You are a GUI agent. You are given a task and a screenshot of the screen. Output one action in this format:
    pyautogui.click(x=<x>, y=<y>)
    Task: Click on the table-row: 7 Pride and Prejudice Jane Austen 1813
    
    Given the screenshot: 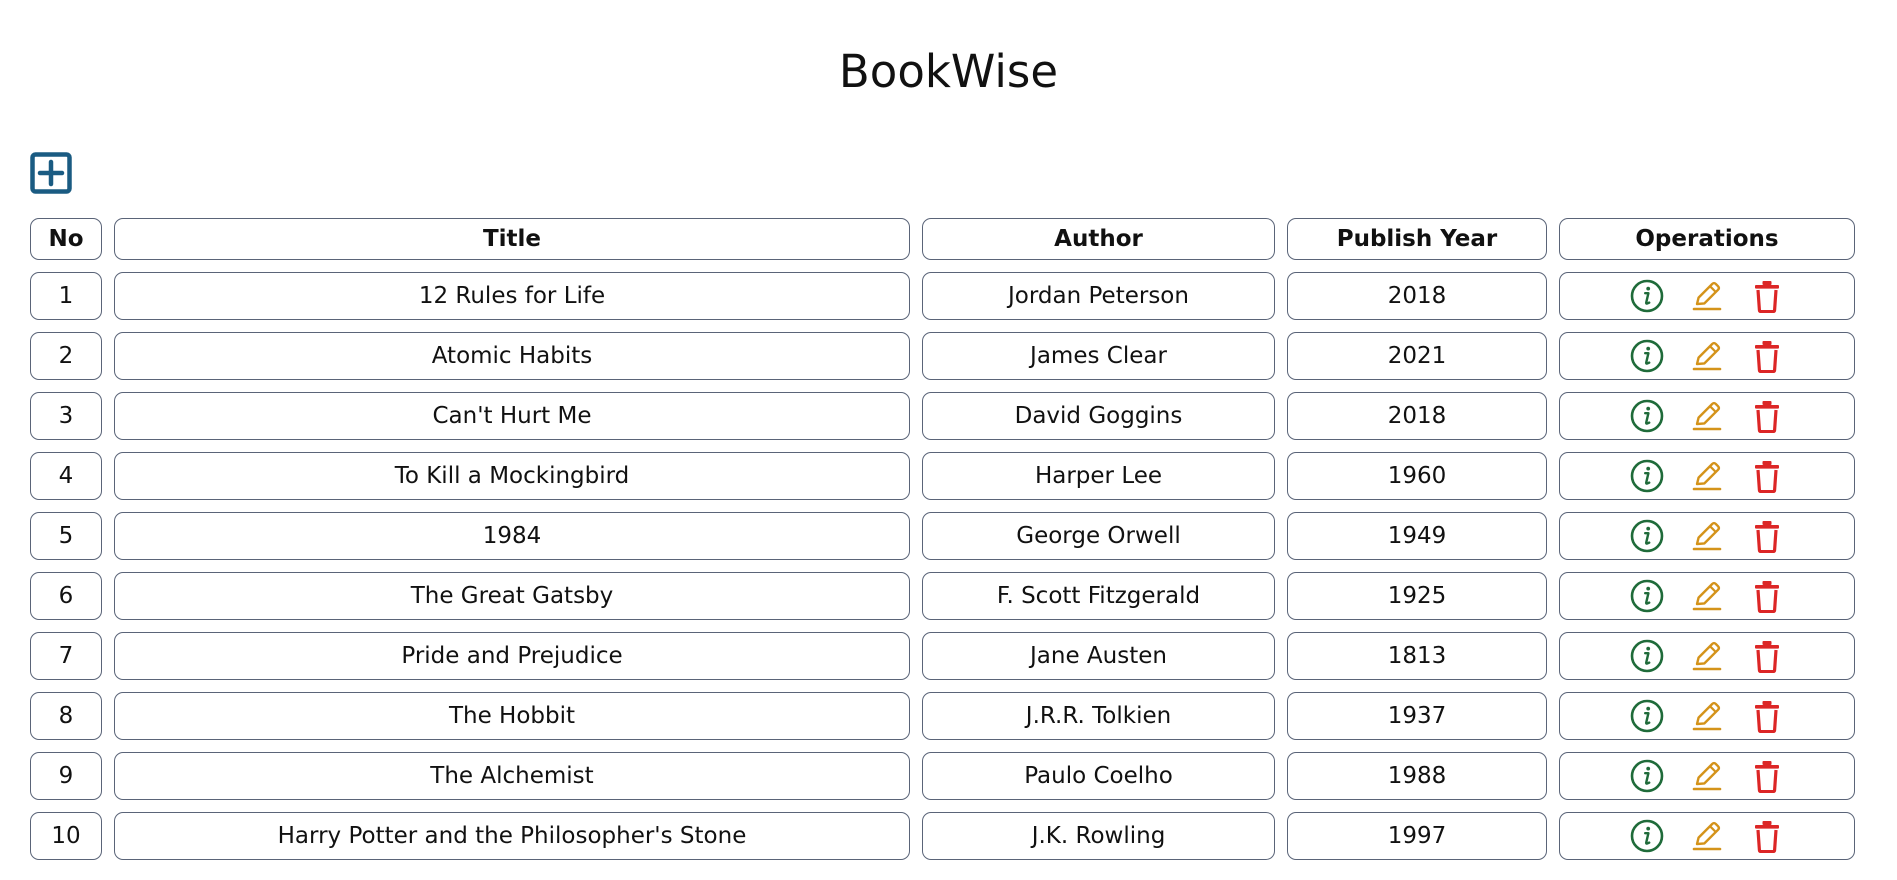 What is the action you would take?
    pyautogui.click(x=942, y=656)
    